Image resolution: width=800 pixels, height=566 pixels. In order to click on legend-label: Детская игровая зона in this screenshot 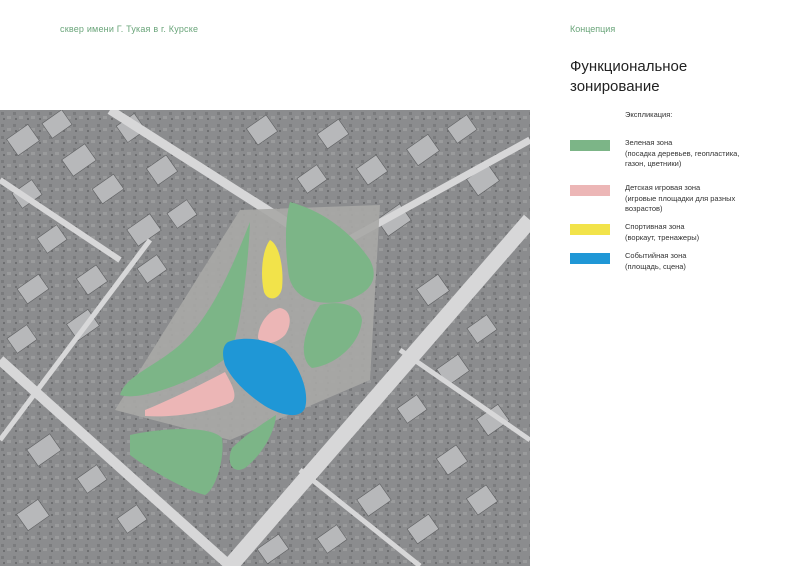, I will do `click(663, 187)`.